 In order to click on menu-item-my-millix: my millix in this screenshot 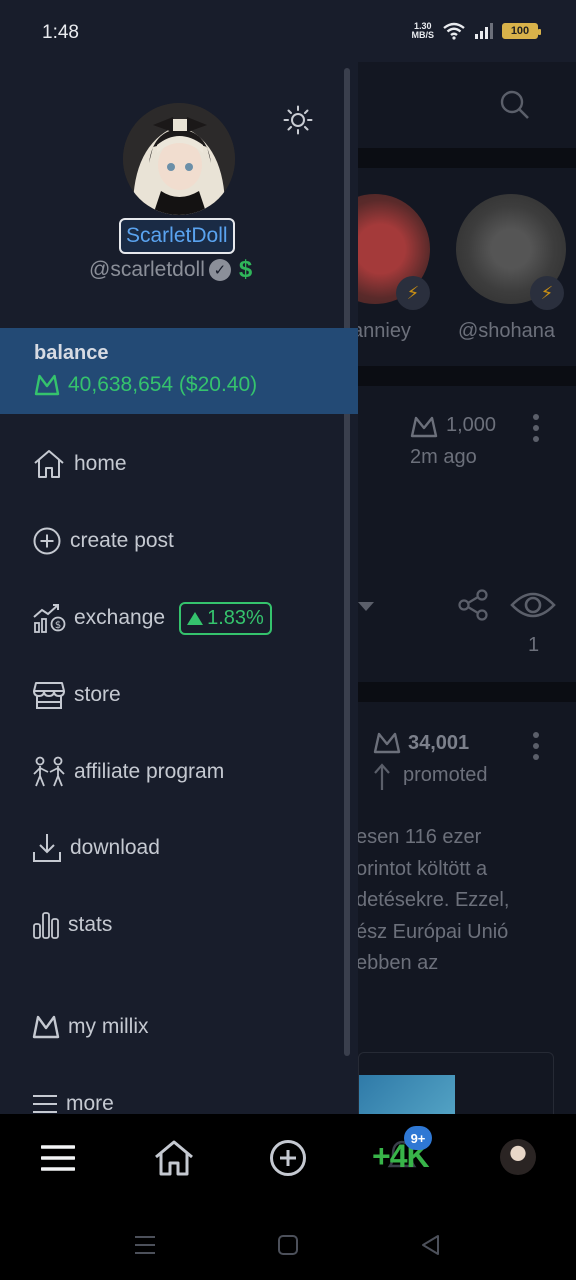, I will do `click(90, 1027)`.